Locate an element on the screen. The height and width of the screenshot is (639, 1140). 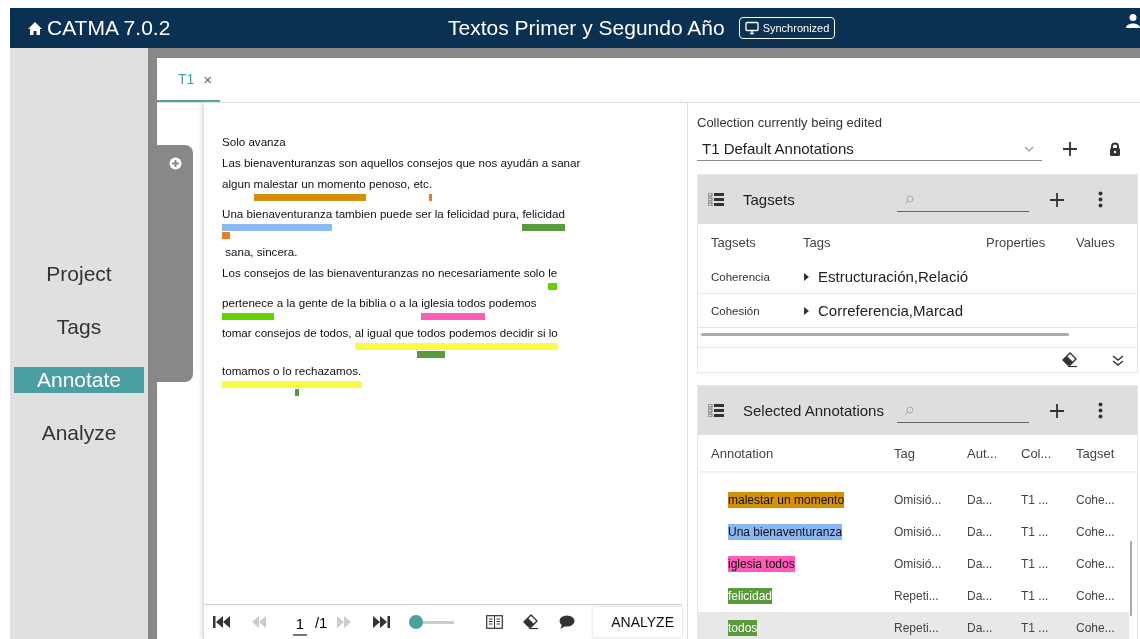
nav-item: Project is located at coordinates (79, 274).